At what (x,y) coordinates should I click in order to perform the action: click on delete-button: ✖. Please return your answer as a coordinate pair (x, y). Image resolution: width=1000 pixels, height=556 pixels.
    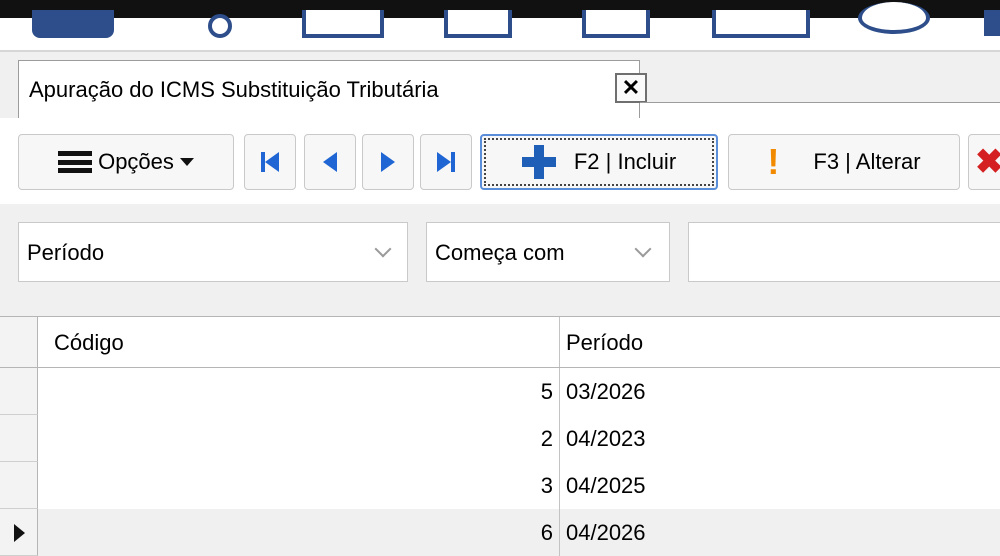
    Looking at the image, I should click on (984, 162).